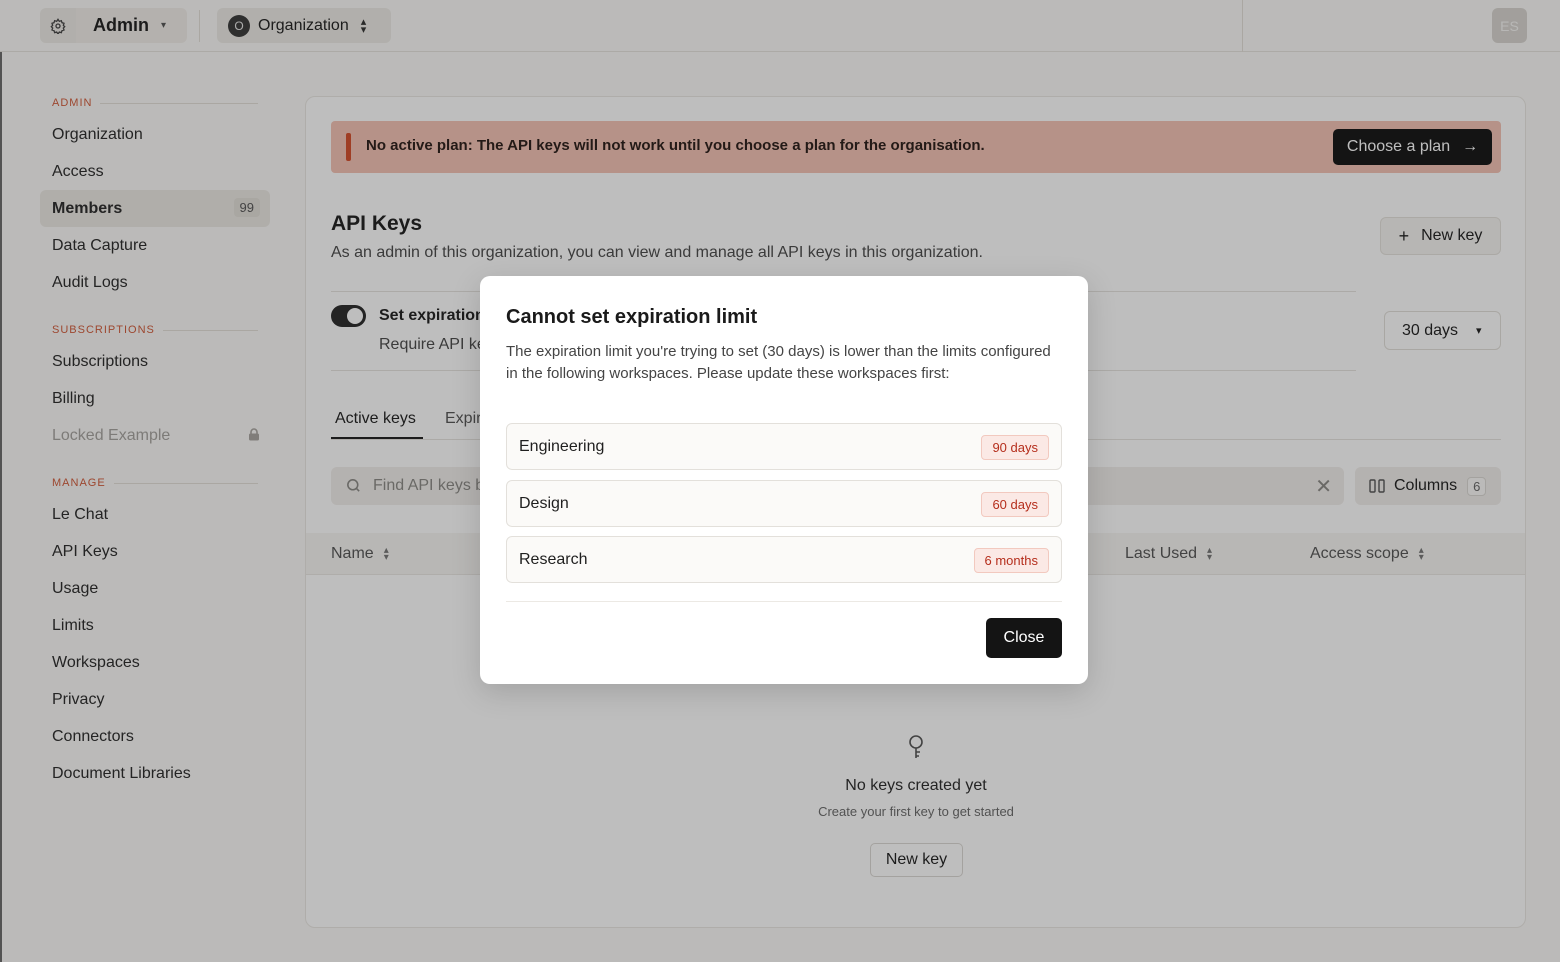  What do you see at coordinates (553, 559) in the screenshot?
I see `workspace-name: Research` at bounding box center [553, 559].